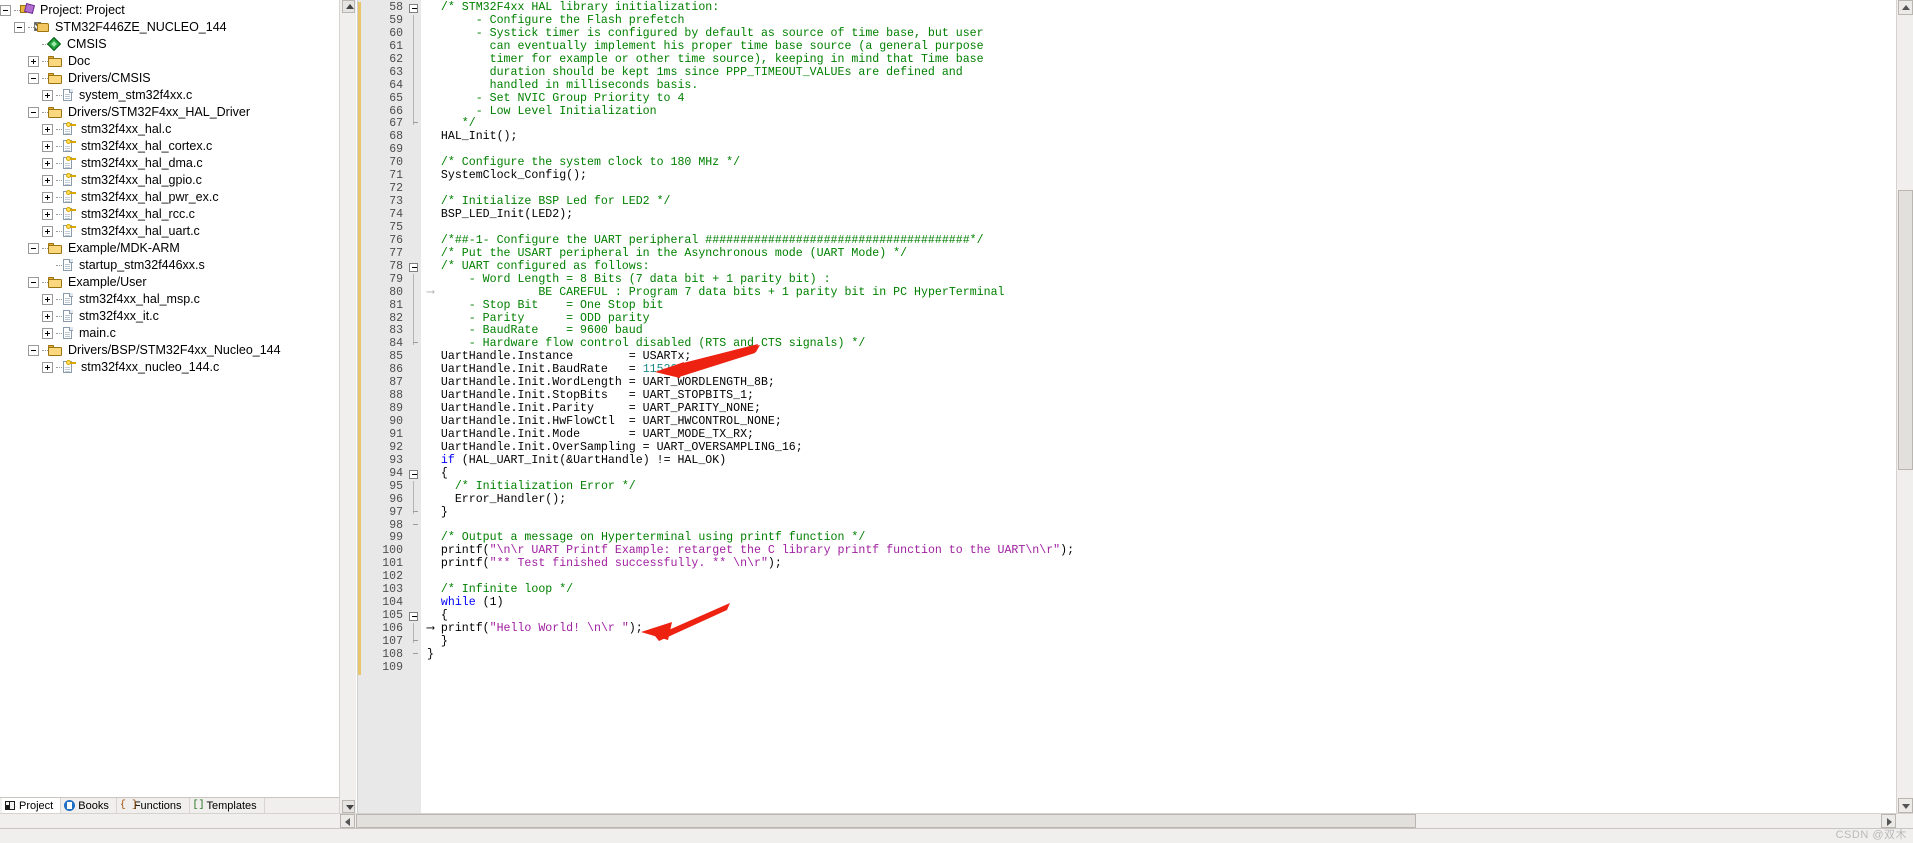  I want to click on tree-item: Project, so click(169, 10).